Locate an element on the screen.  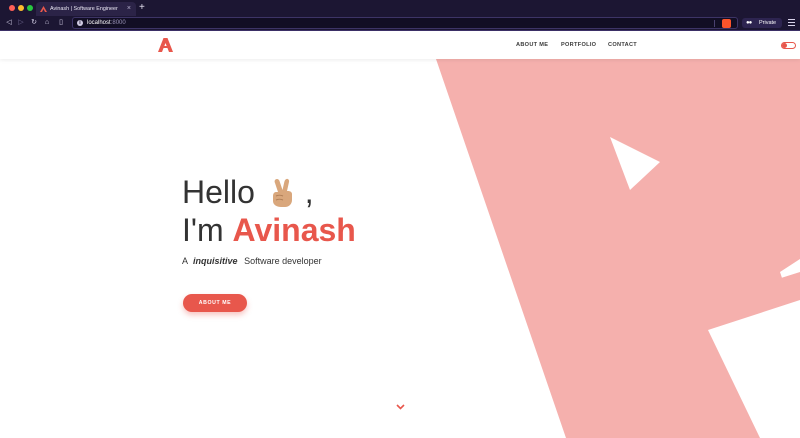
url-port: :8000 is located at coordinates (118, 23).